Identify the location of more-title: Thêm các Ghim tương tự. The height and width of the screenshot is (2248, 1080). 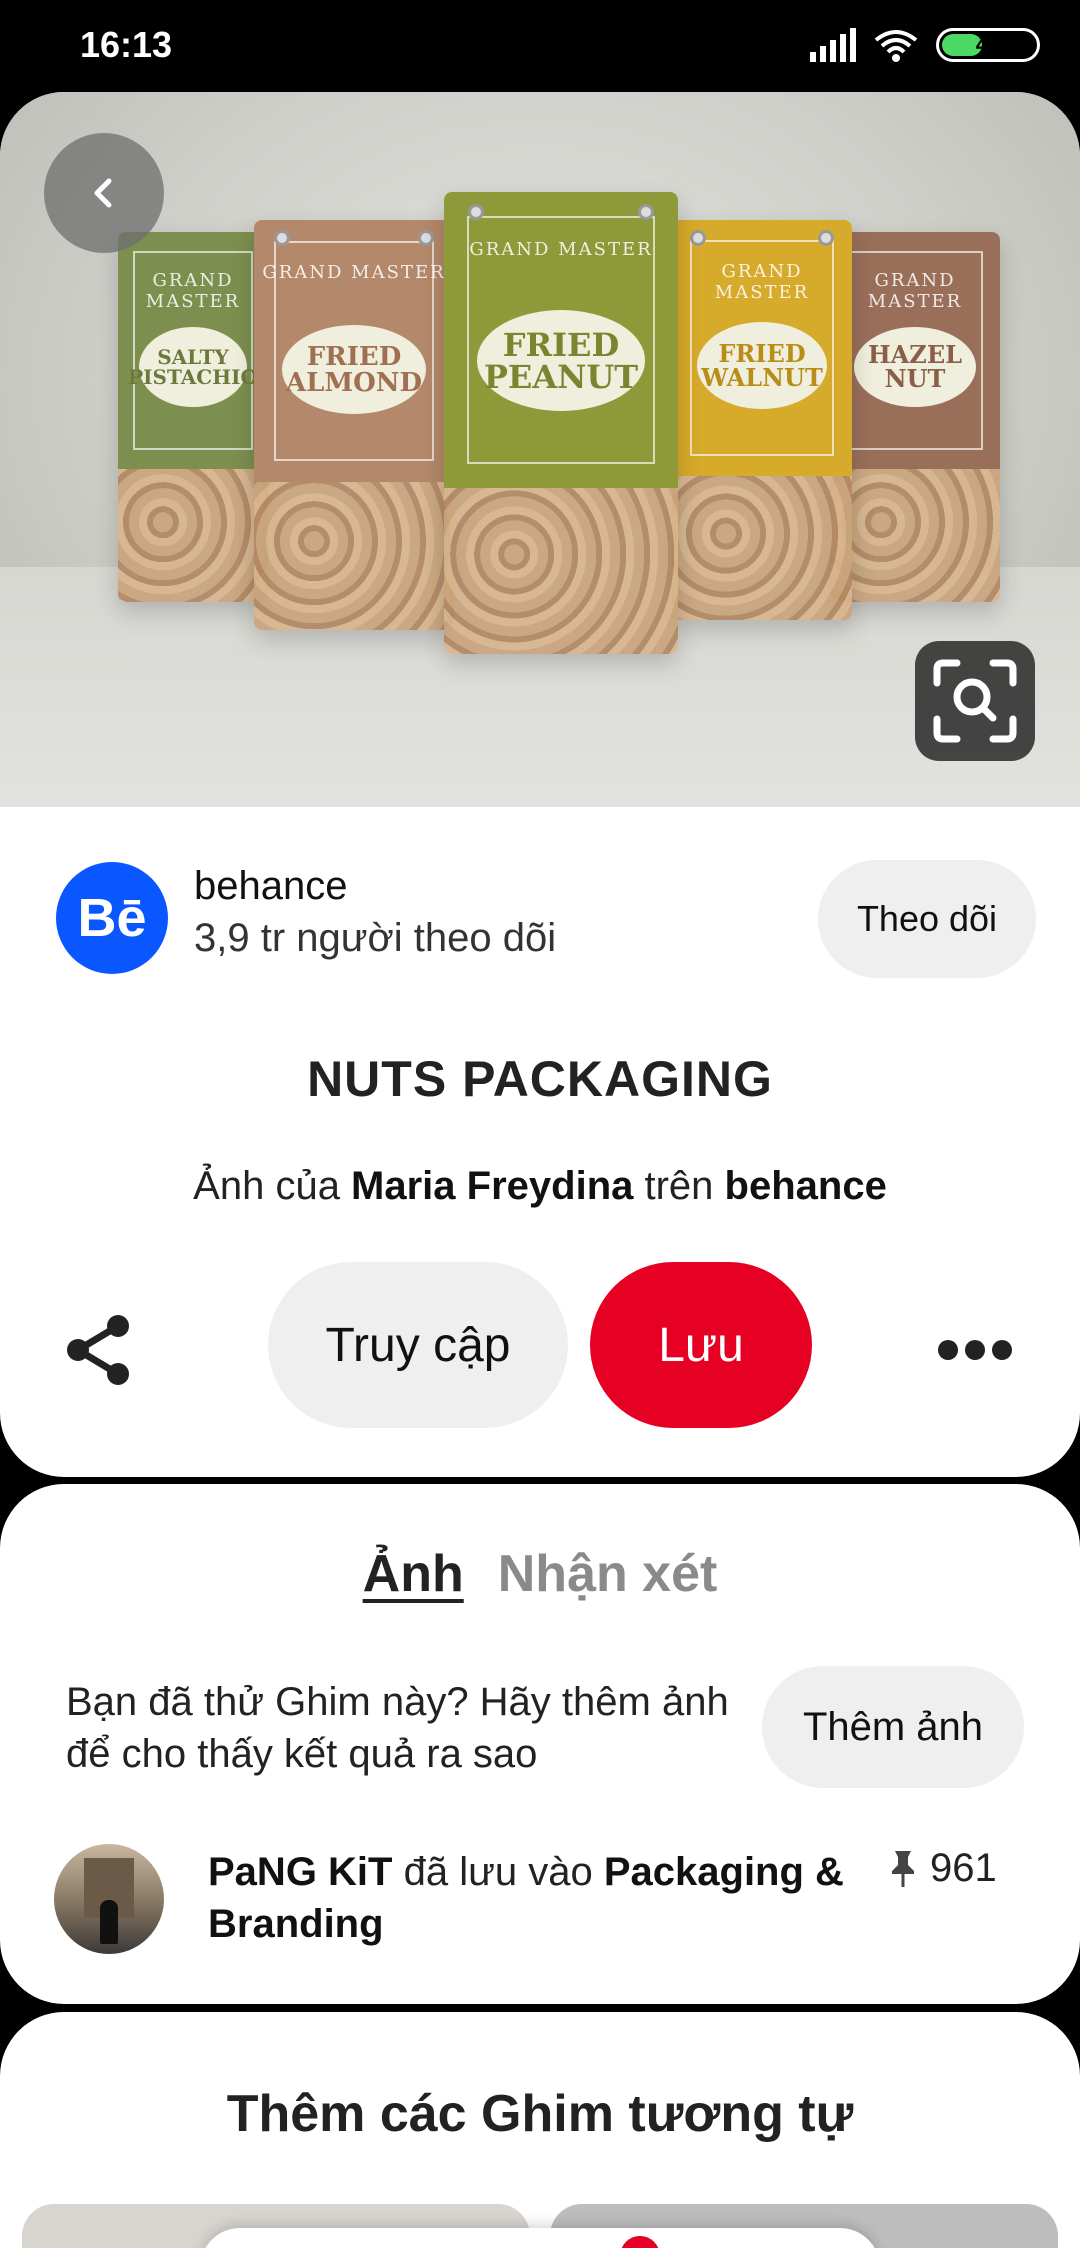
(540, 2114).